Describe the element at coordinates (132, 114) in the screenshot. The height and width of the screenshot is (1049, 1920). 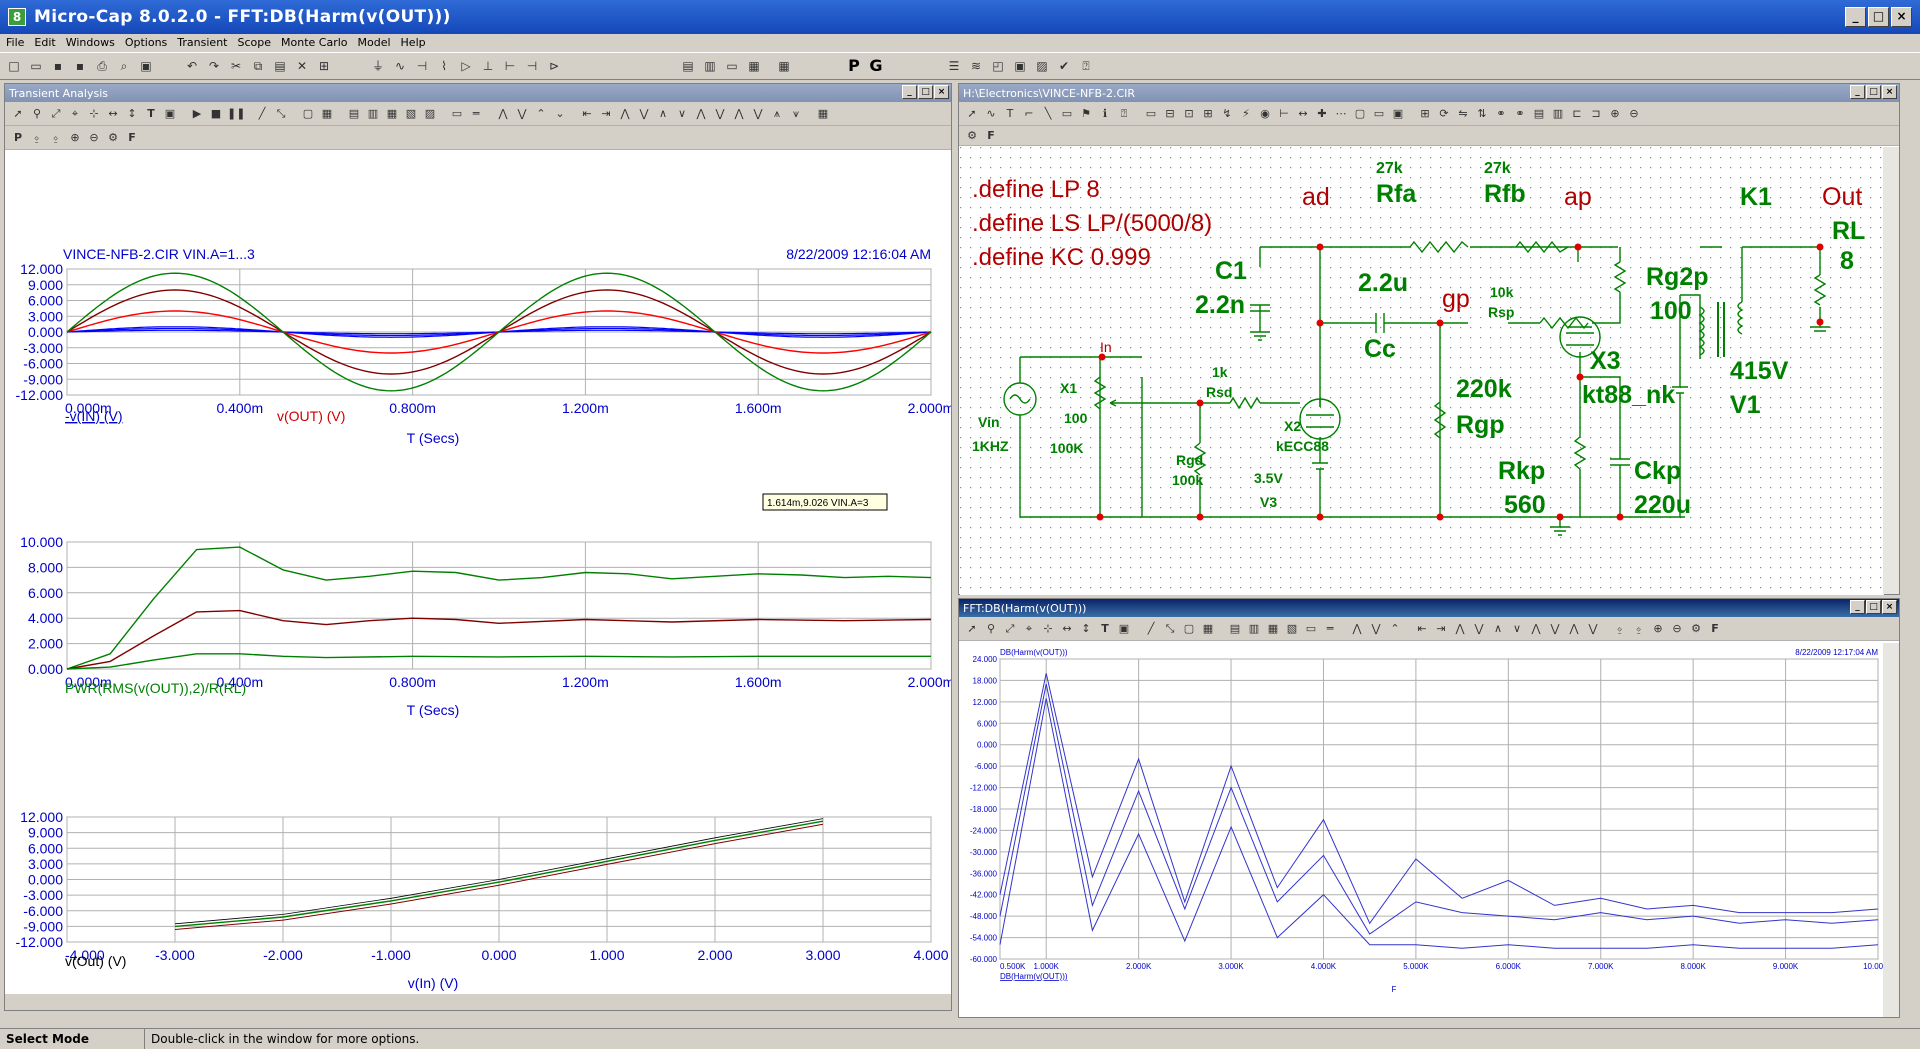
I see `vertical-tag-icon: ↕` at that location.